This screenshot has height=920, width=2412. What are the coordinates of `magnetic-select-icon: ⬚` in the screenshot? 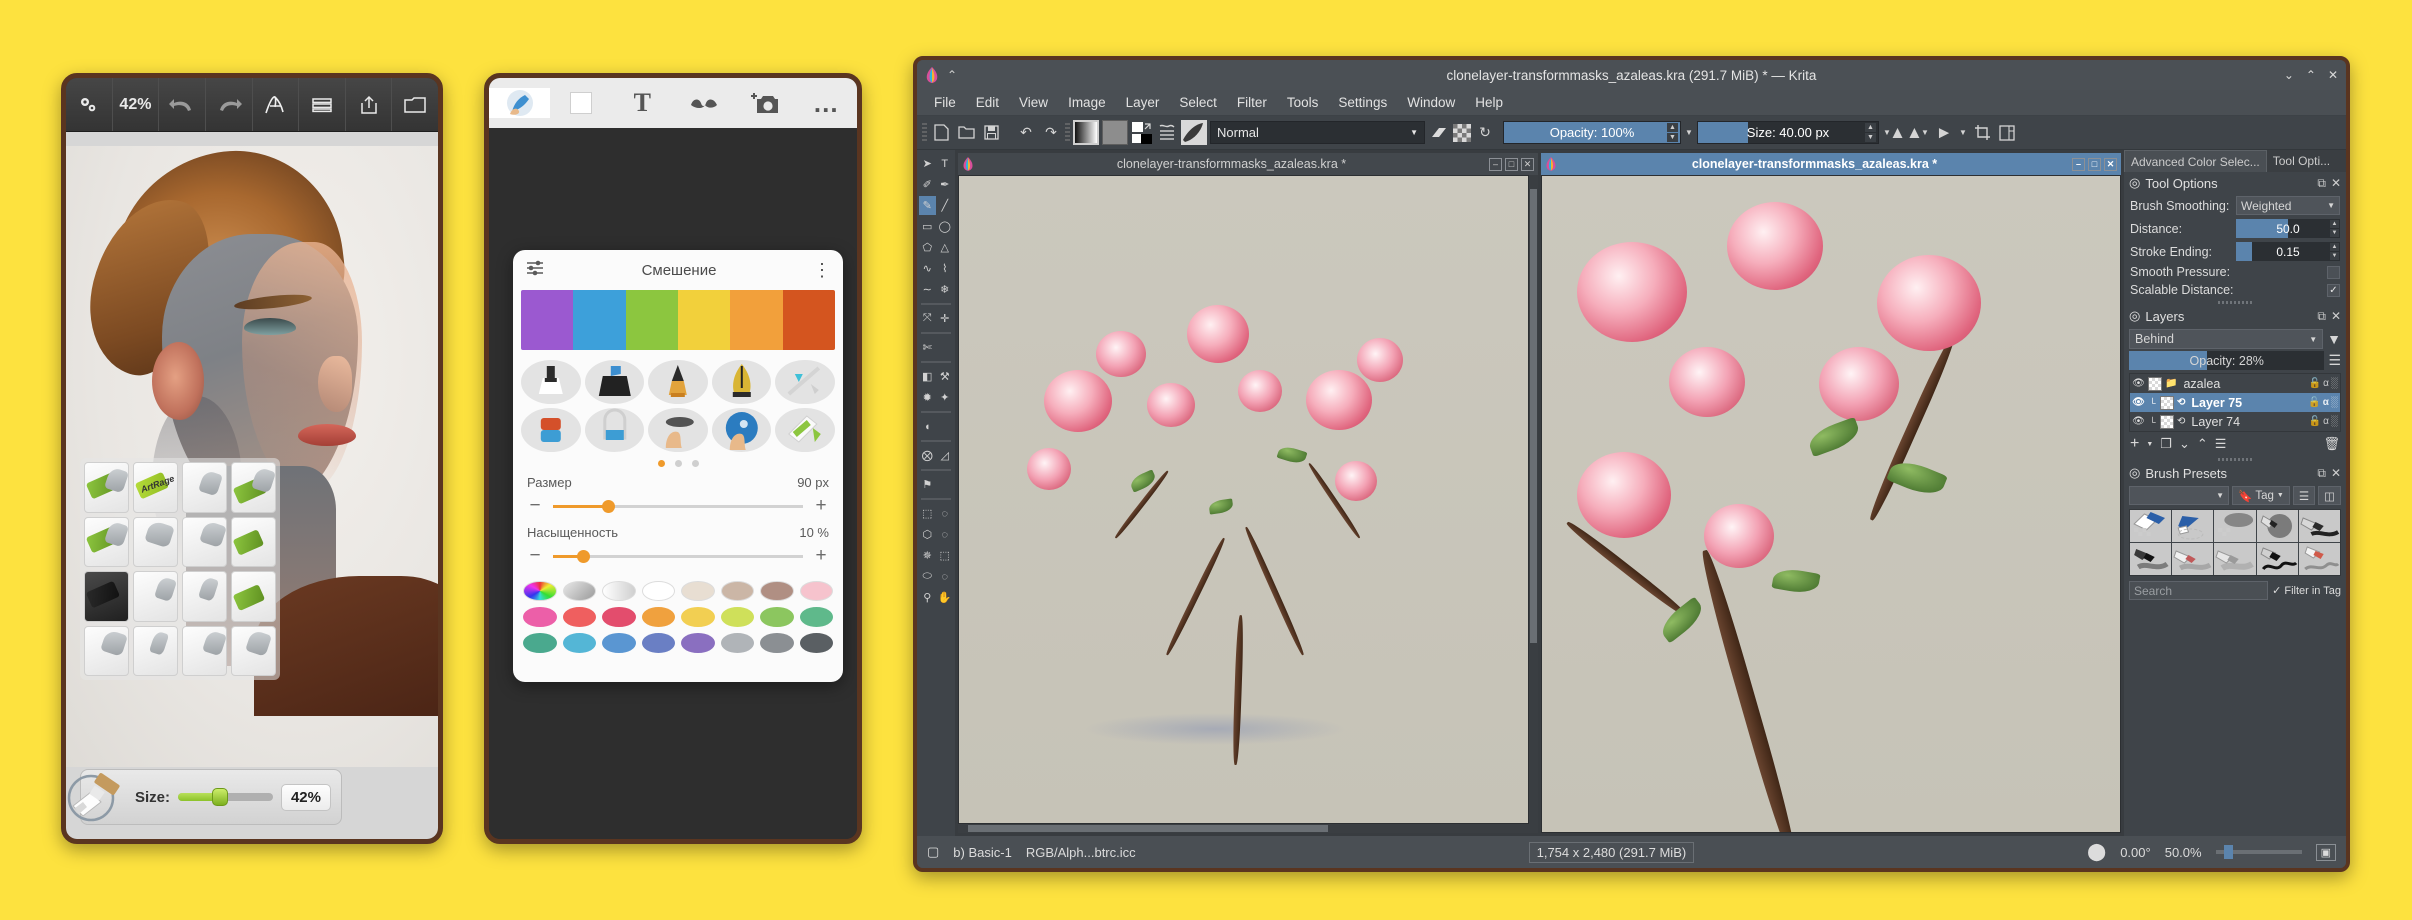 It's located at (945, 555).